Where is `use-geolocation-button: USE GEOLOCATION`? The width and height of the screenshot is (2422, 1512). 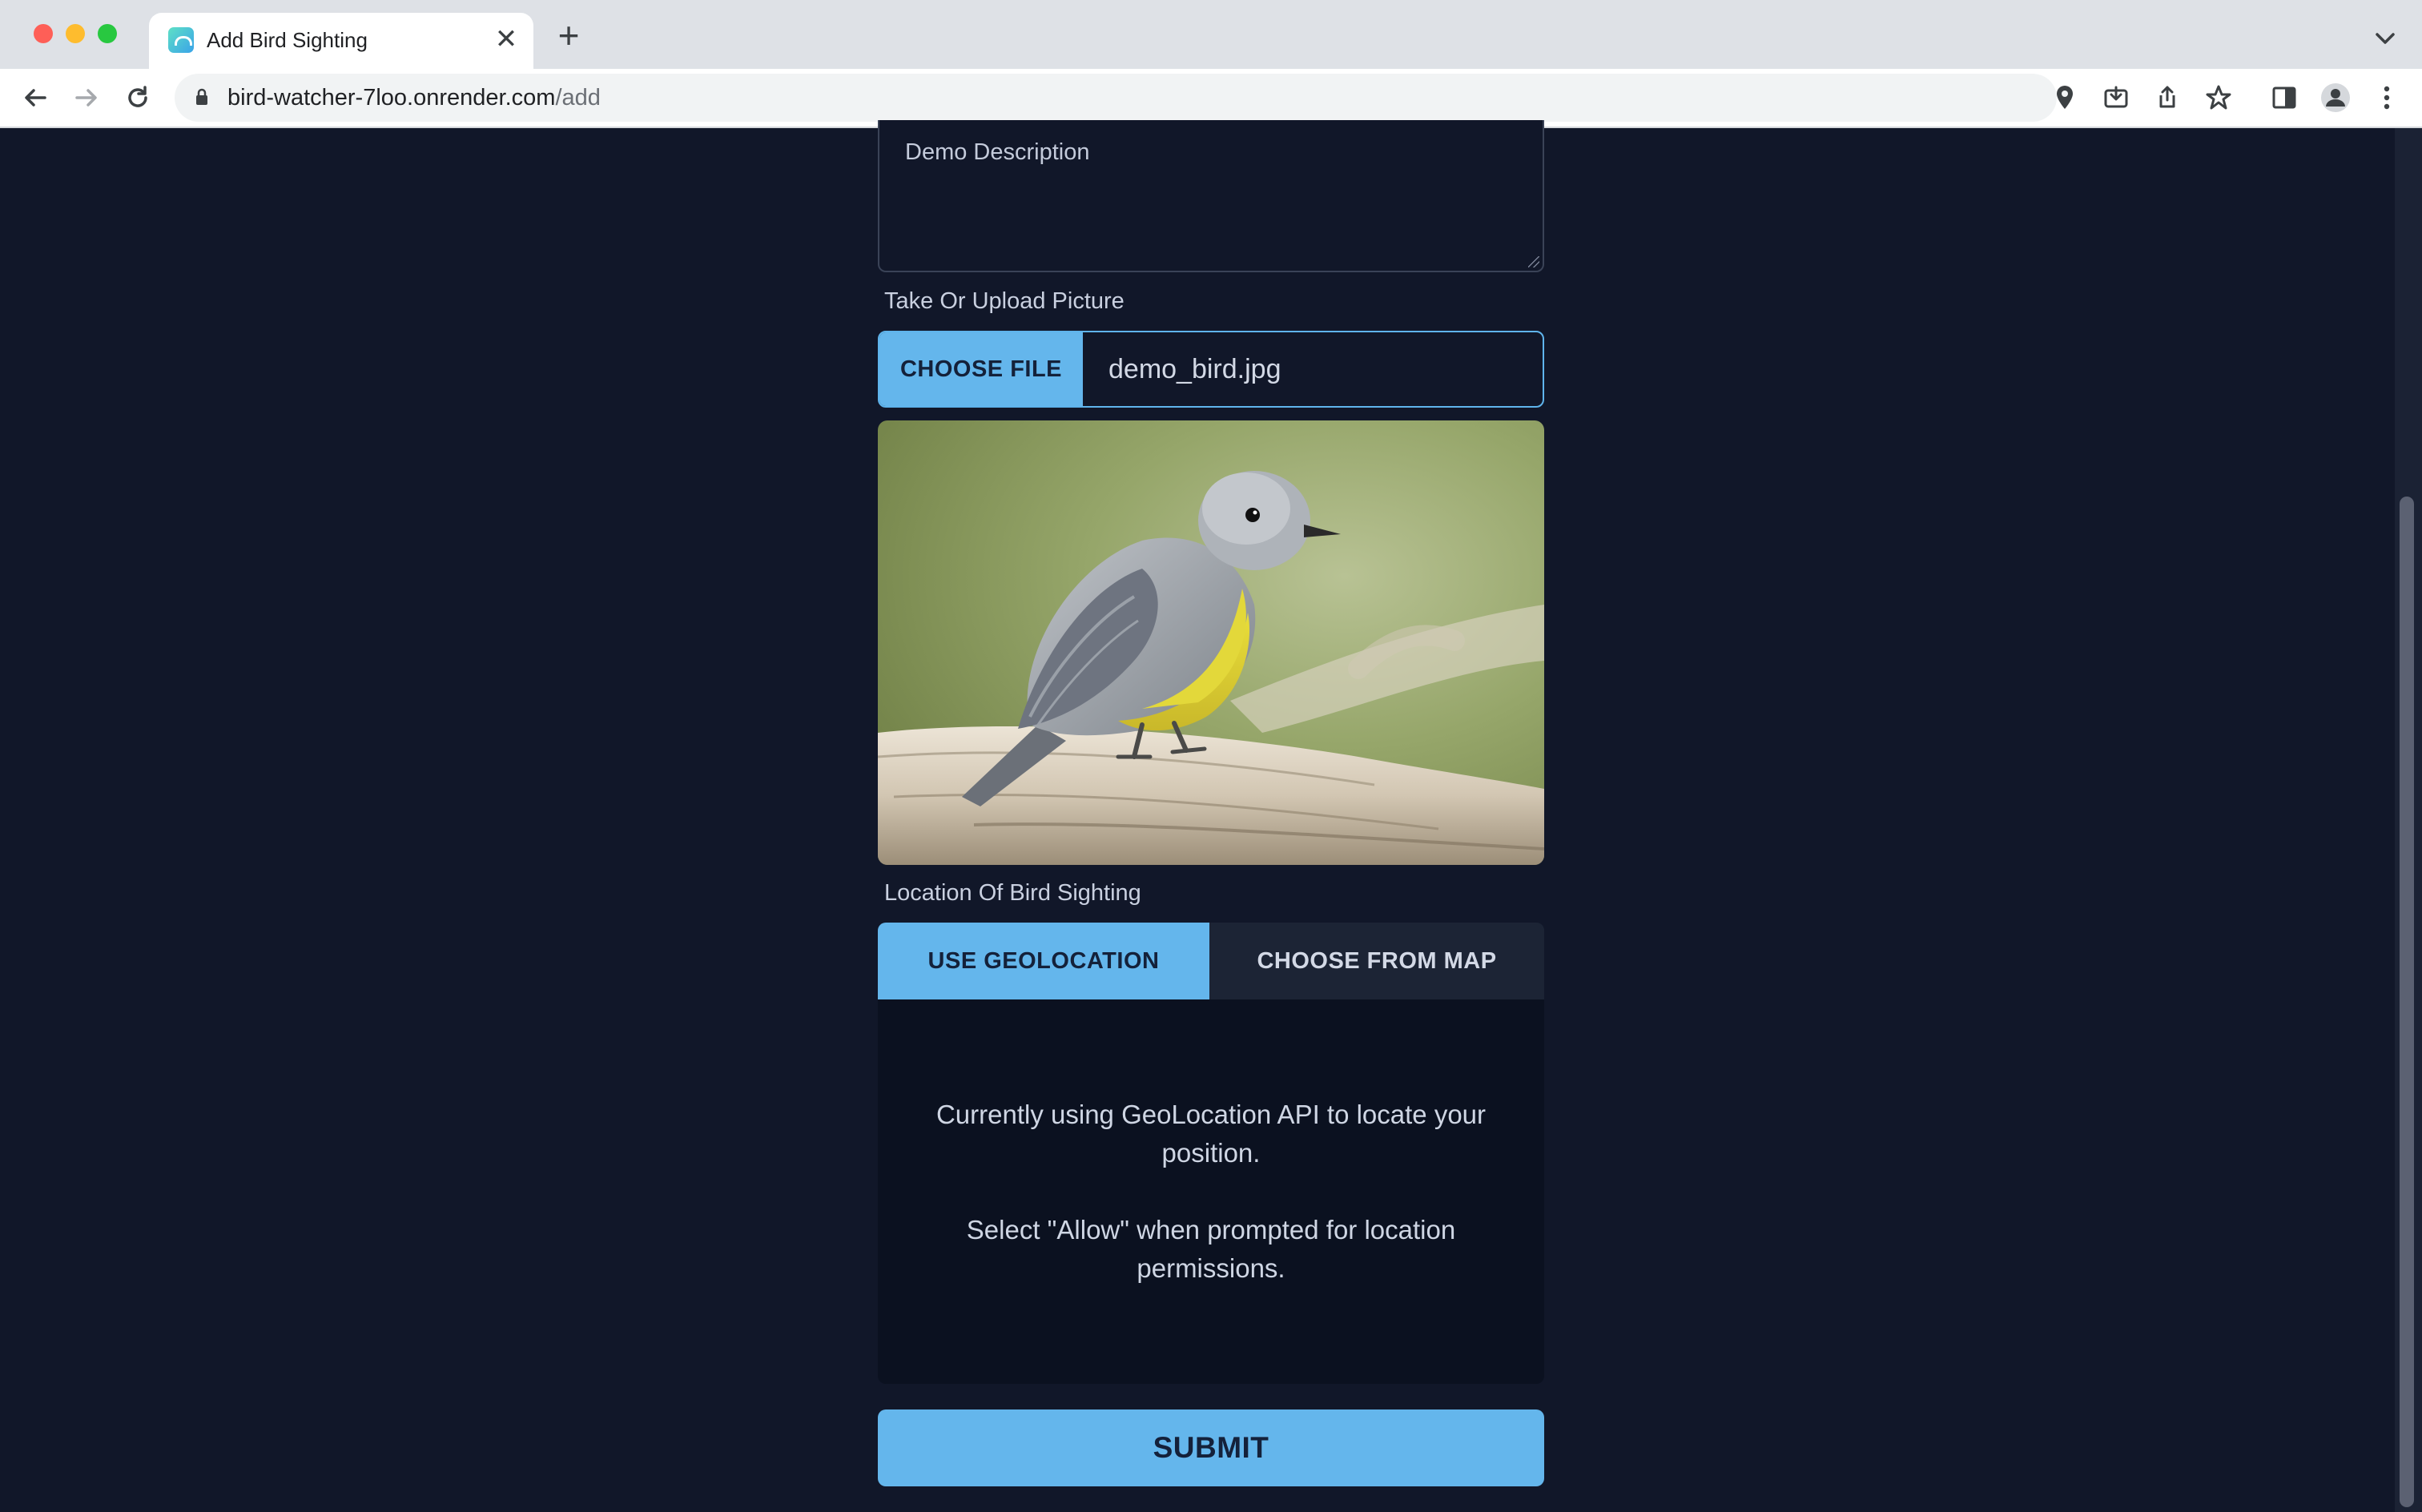 use-geolocation-button: USE GEOLOCATION is located at coordinates (1043, 961).